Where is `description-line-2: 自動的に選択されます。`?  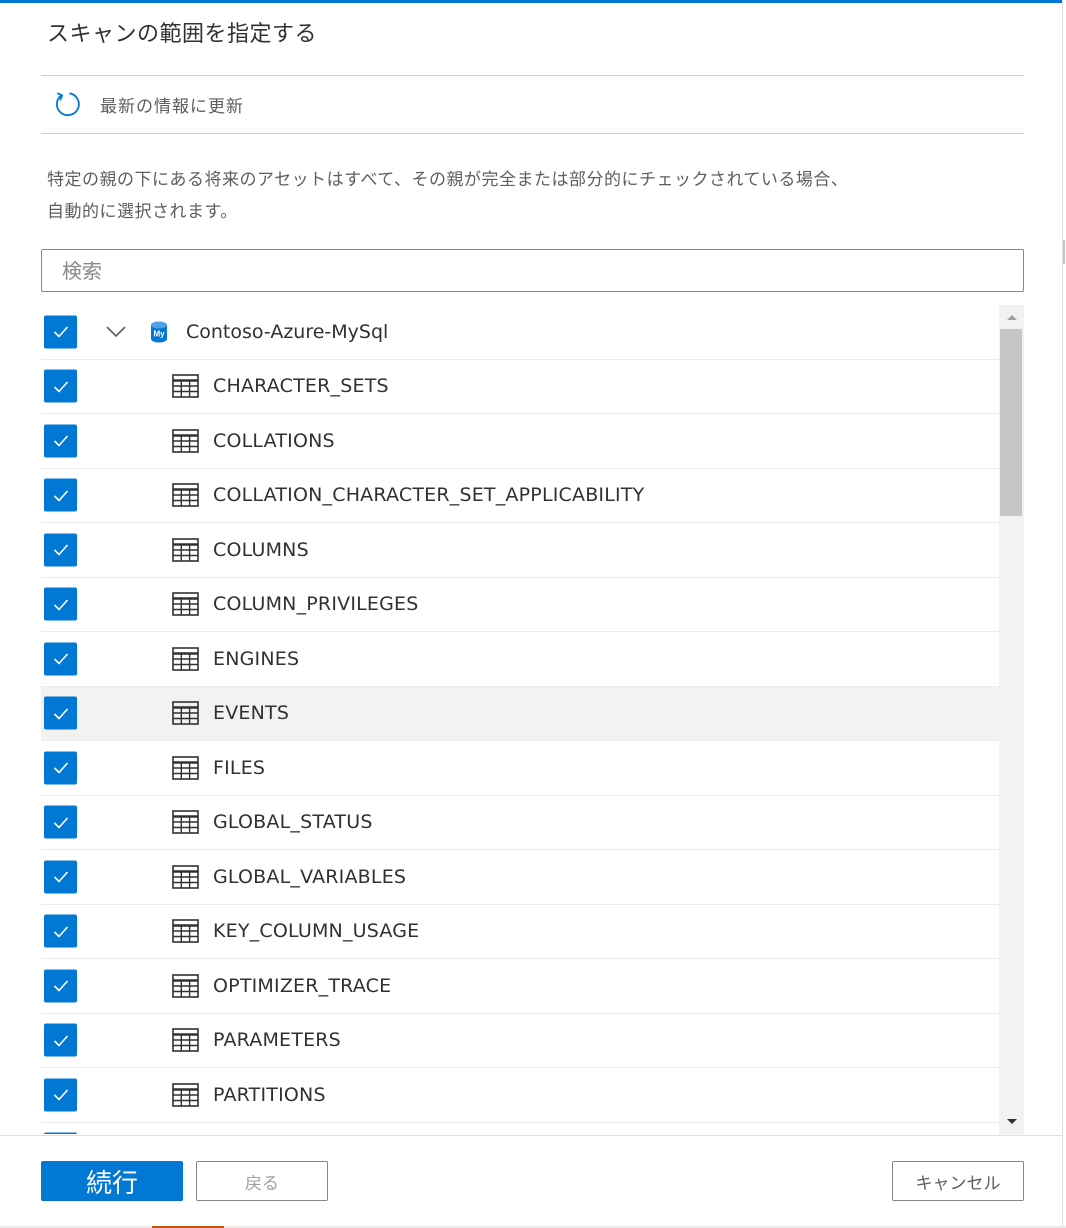
description-line-2: 自動的に選択されます。 is located at coordinates (142, 212).